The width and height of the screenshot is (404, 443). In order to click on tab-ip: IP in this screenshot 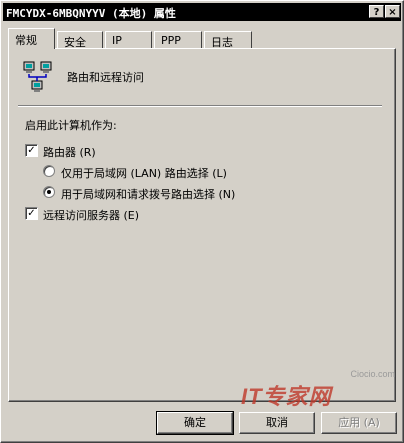, I will do `click(128, 39)`.